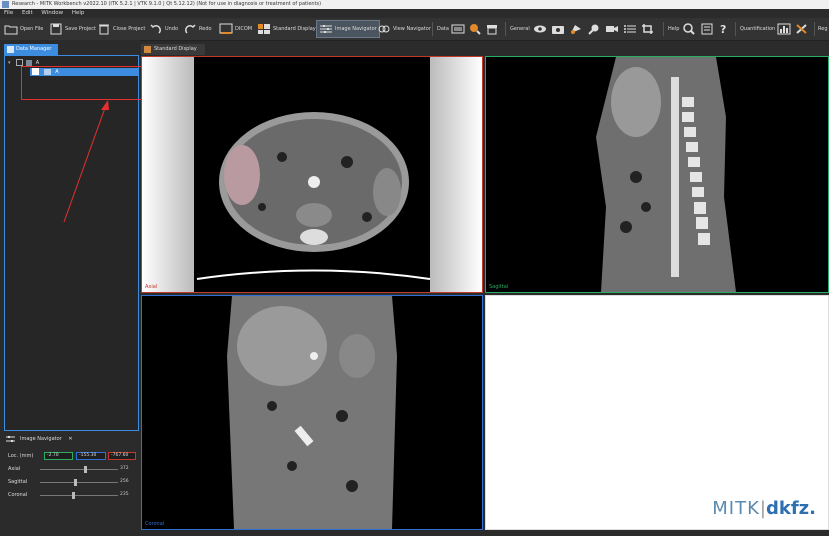 This screenshot has height=536, width=829. What do you see at coordinates (790, 508) in the screenshot?
I see `logo-dkfz: dkfz.` at bounding box center [790, 508].